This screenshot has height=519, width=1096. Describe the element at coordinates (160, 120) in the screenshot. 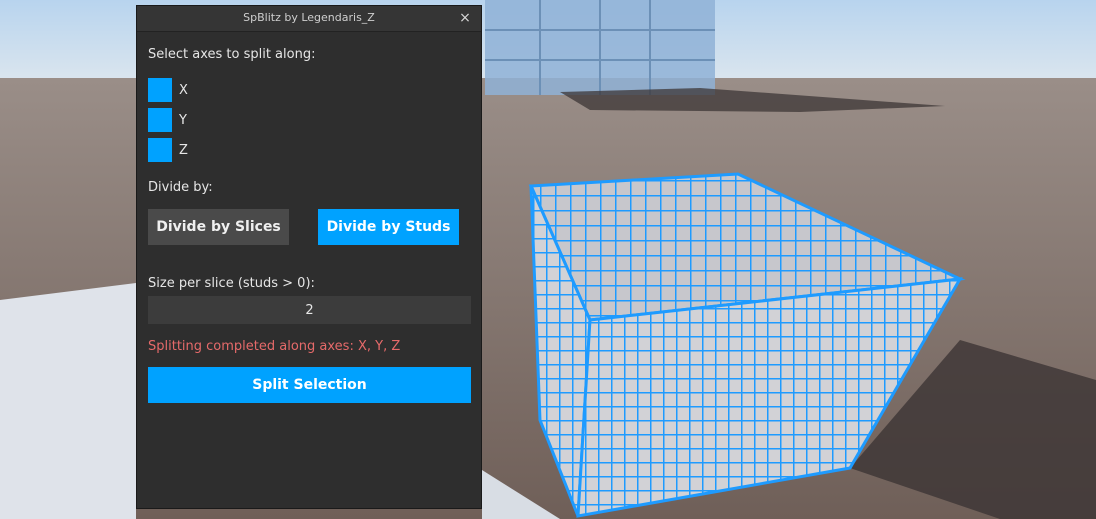

I see `checkbox-y` at that location.